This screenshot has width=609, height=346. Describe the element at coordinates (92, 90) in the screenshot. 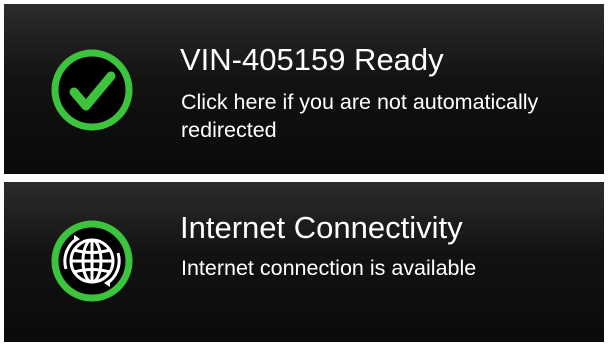

I see `checkmark-circle-icon` at that location.